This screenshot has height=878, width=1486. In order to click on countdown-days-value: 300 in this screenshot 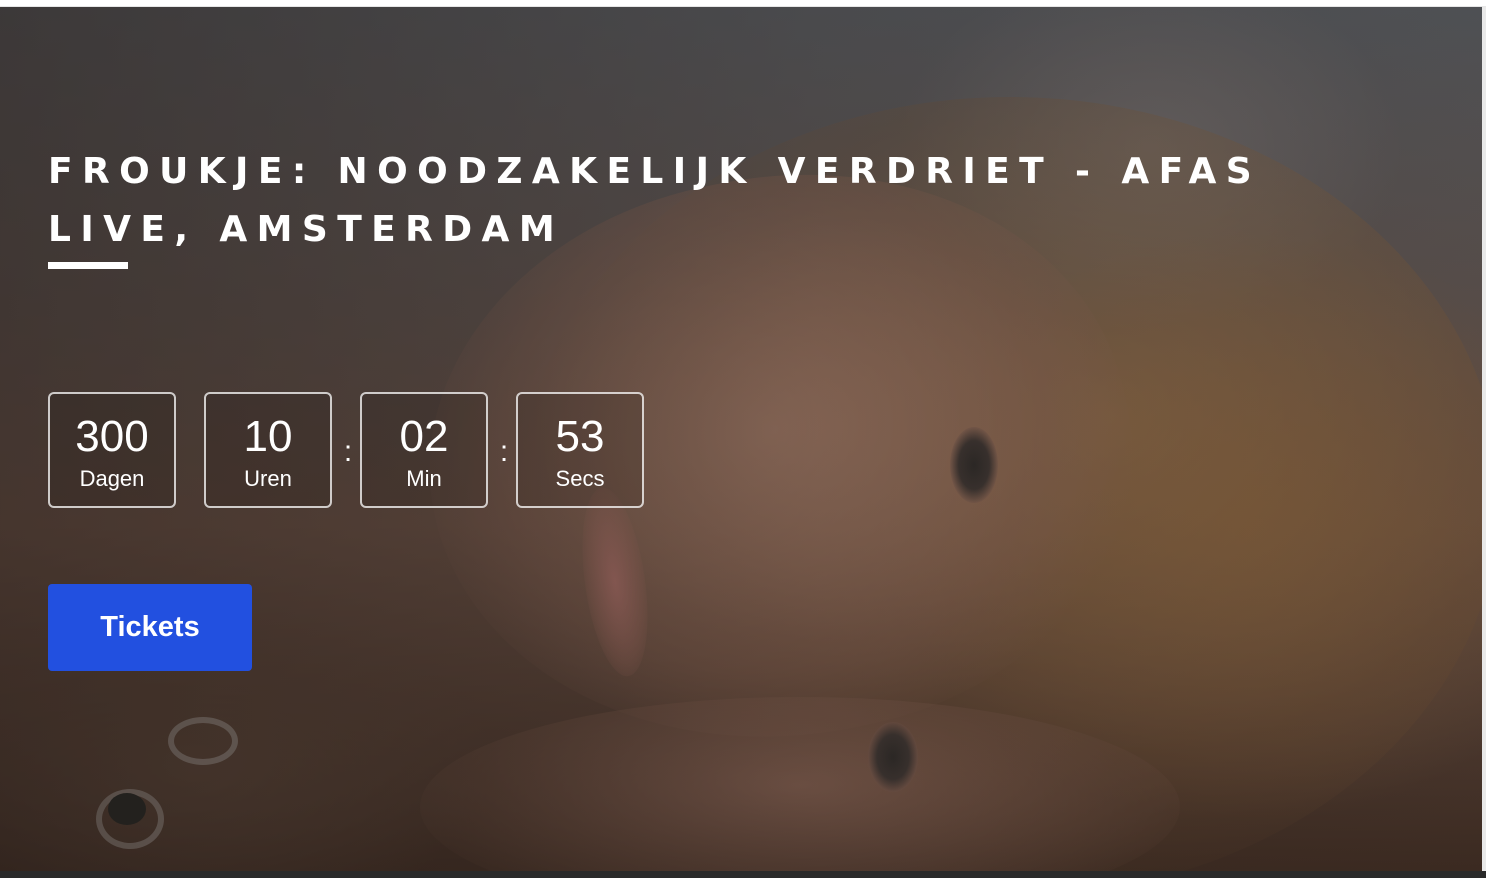, I will do `click(112, 436)`.